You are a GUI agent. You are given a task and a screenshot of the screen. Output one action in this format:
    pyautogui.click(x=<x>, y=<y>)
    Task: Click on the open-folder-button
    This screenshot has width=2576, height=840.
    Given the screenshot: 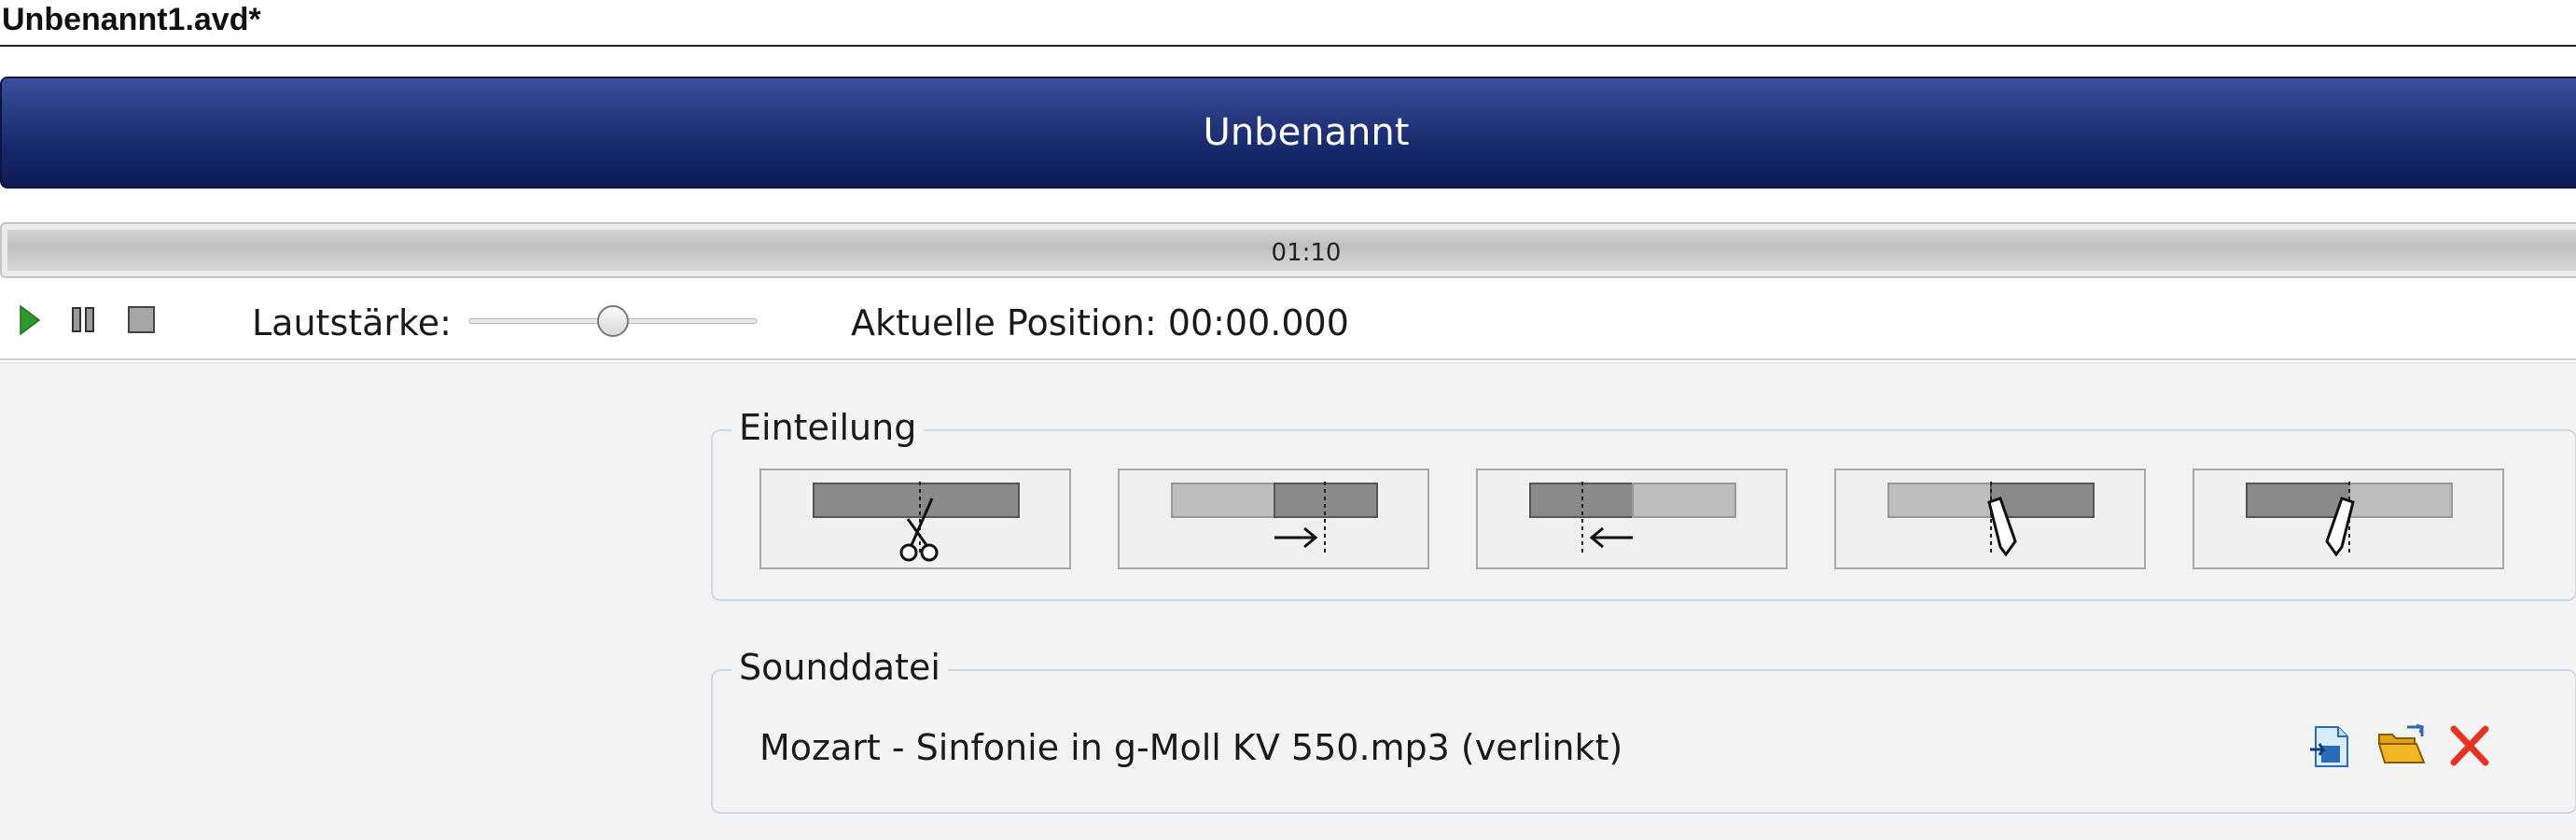 What is the action you would take?
    pyautogui.click(x=2401, y=746)
    